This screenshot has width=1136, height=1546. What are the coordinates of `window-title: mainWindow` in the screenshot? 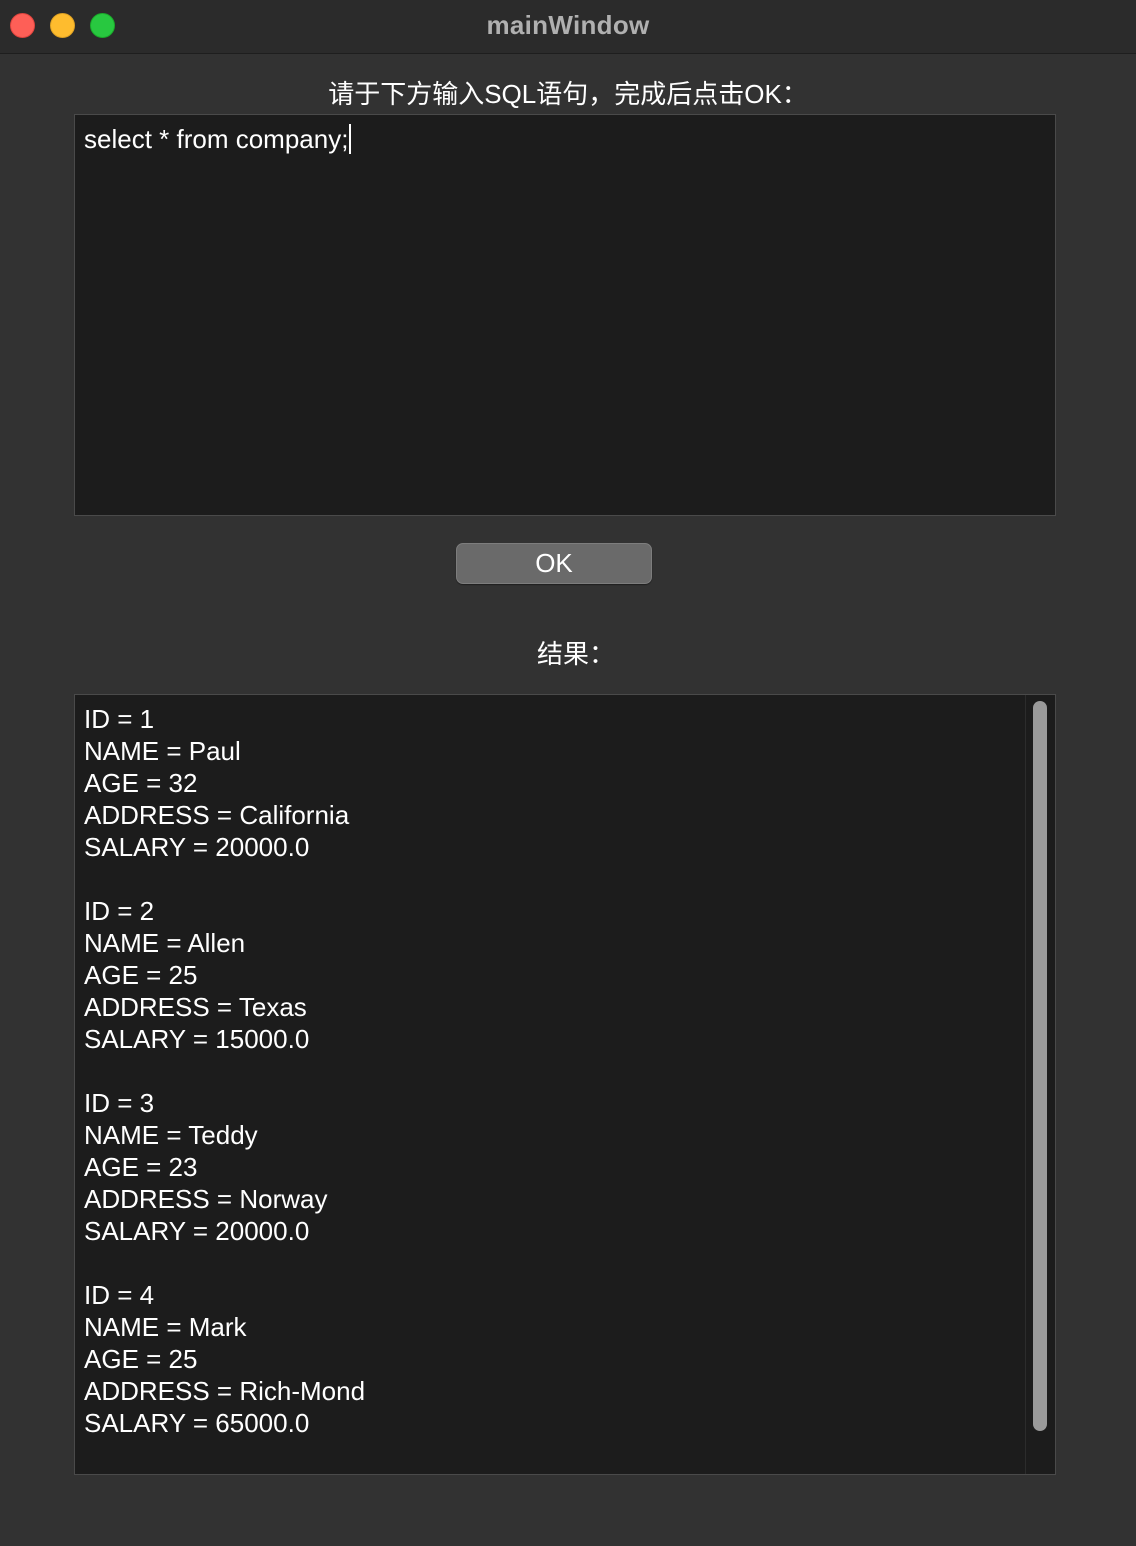 It's located at (568, 25).